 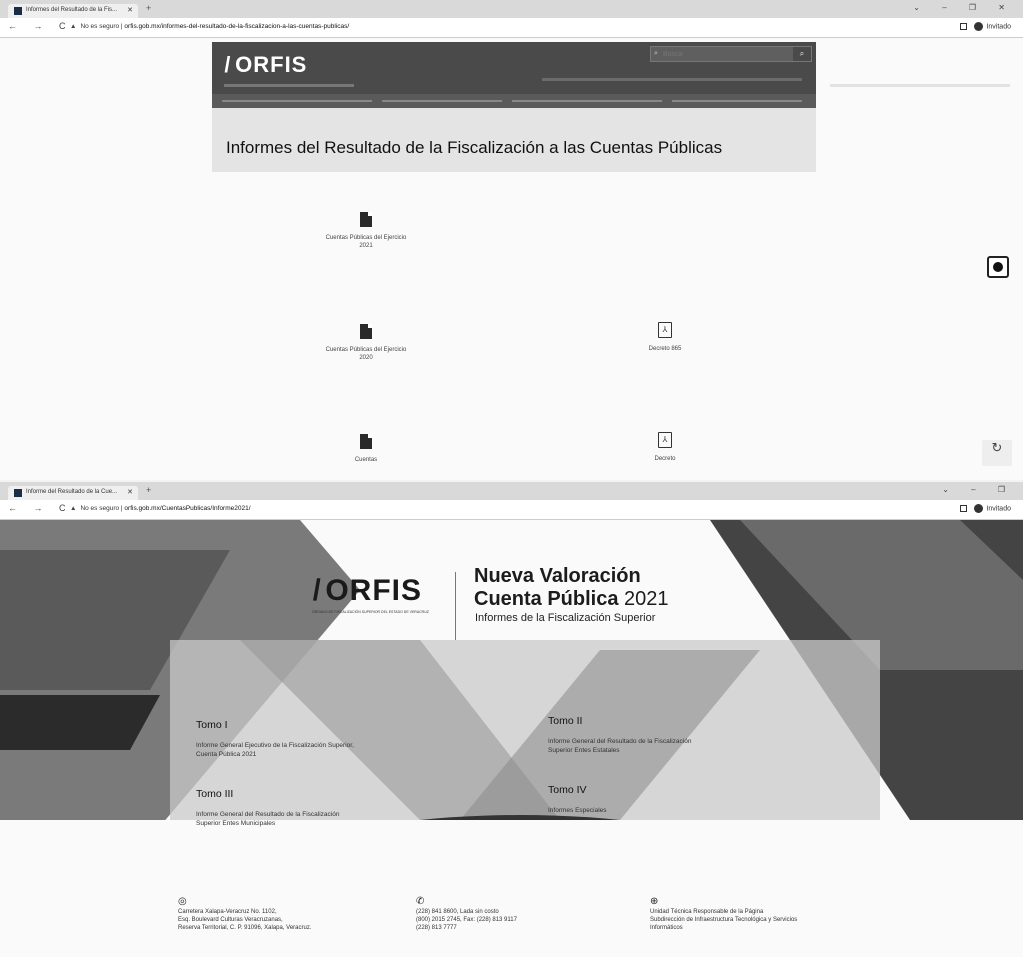 I want to click on title-cuenta-publica: Cuenta Pública 2021, so click(x=571, y=599).